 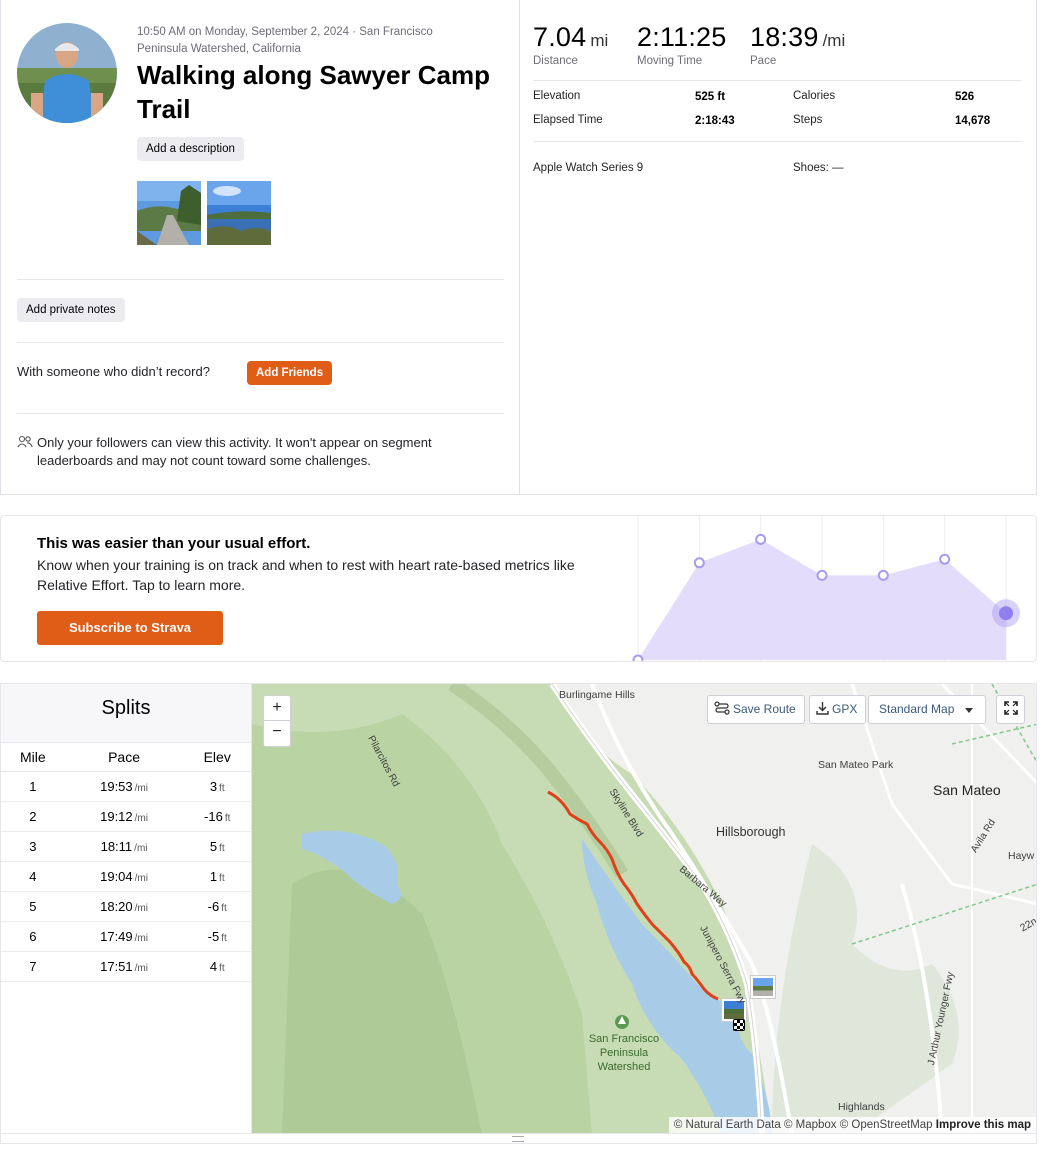 What do you see at coordinates (570, 44) in the screenshot?
I see `distance-stat: 7.04 mi Distance` at bounding box center [570, 44].